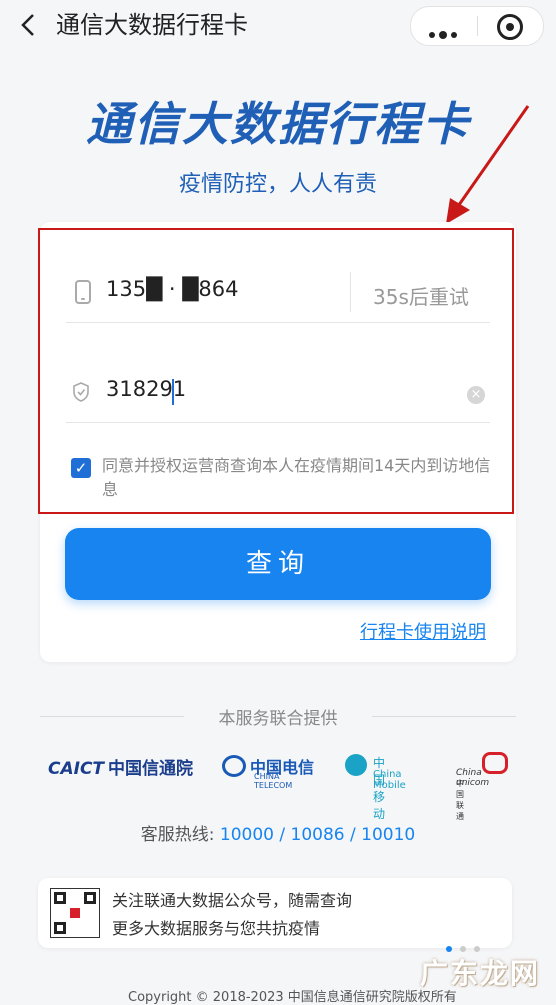 This screenshot has height=1005, width=556. I want to click on annotation-arrow-icon, so click(488, 164).